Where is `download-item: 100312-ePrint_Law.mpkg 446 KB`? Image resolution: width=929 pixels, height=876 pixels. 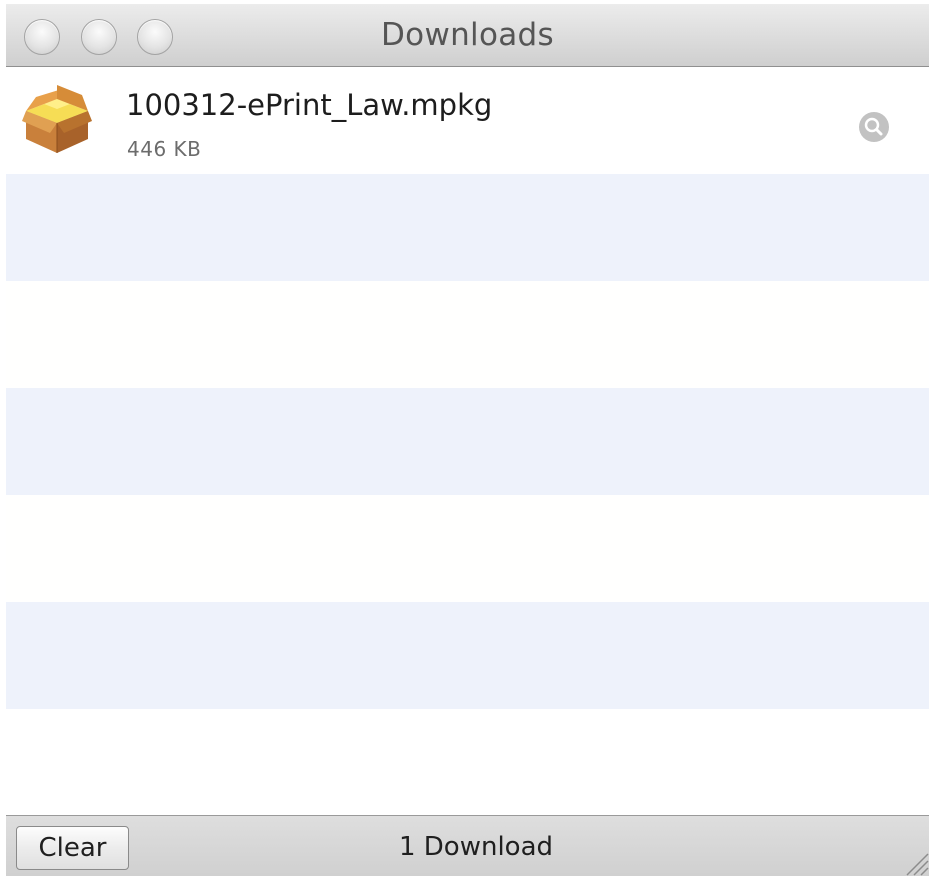
download-item: 100312-ePrint_Law.mpkg 446 KB is located at coordinates (467, 120).